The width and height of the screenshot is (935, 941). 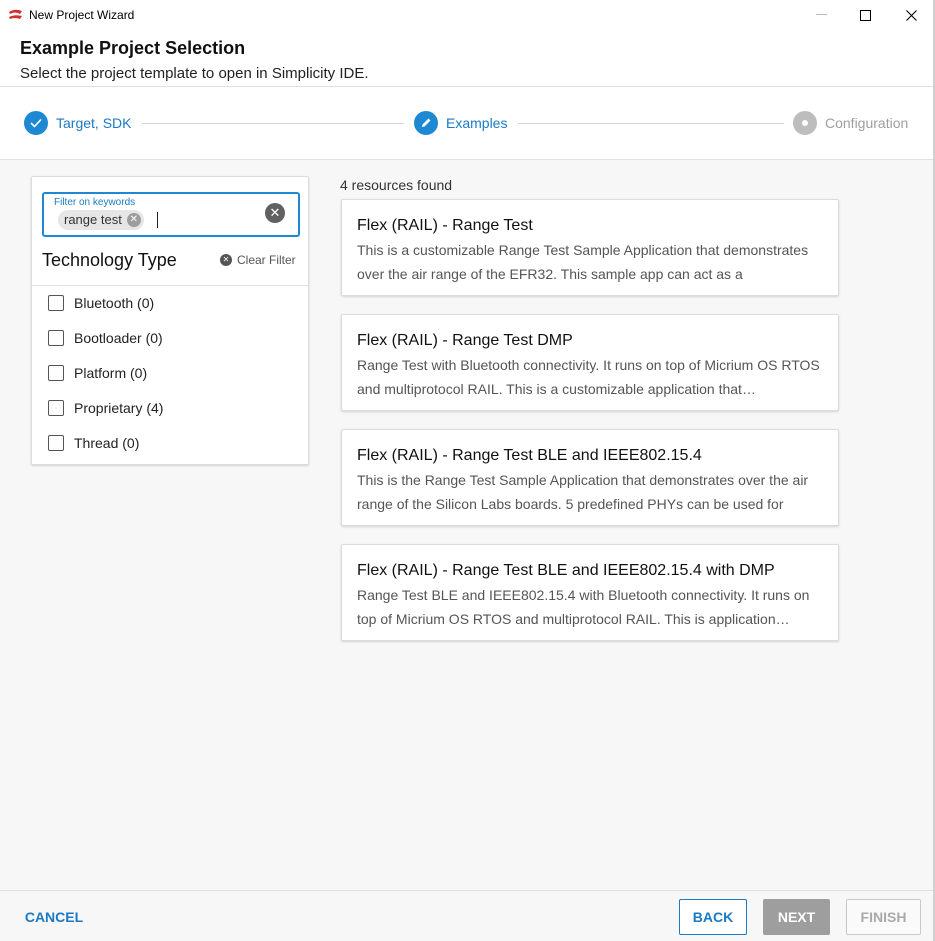 What do you see at coordinates (82, 15) in the screenshot?
I see `window-title: New Project Wizard` at bounding box center [82, 15].